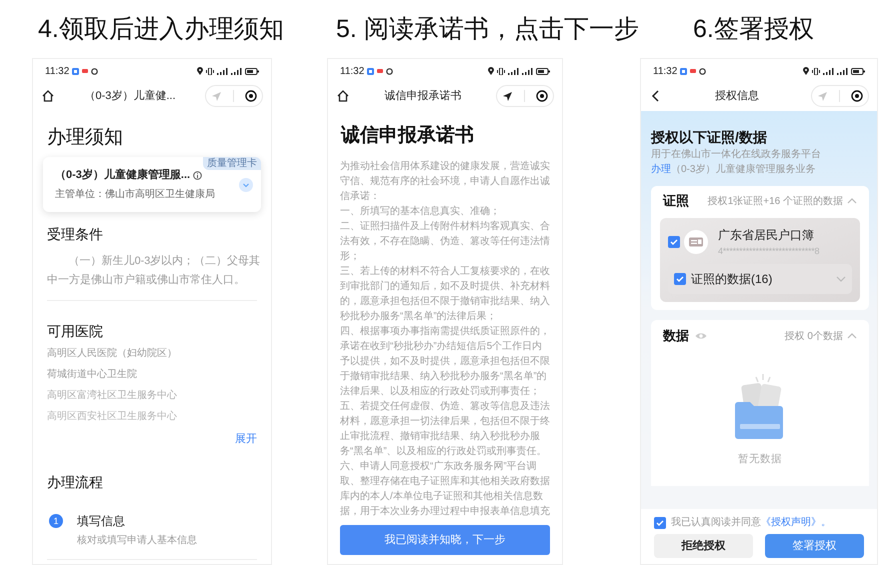  I want to click on page-title: 授权以下证照/数据, so click(709, 137).